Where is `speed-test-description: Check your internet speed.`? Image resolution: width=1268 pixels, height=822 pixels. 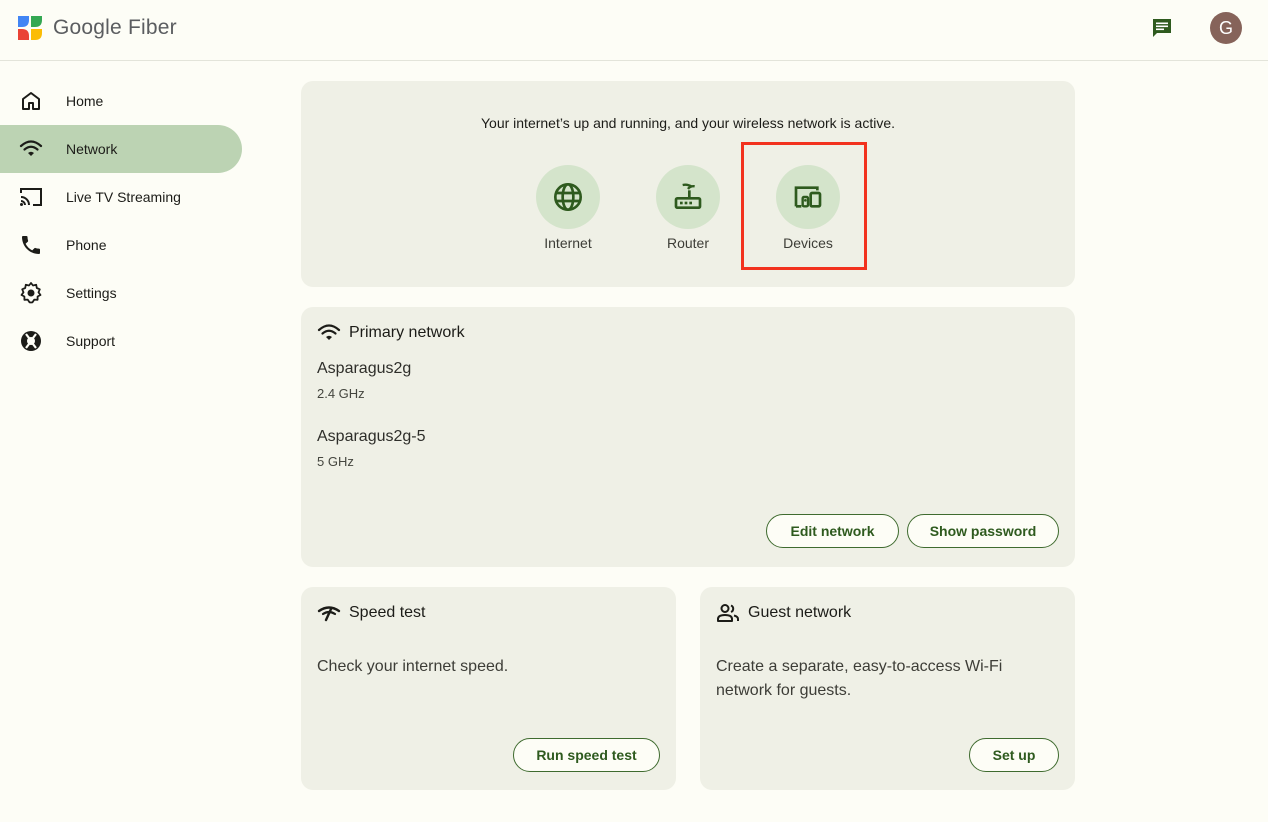
speed-test-description: Check your internet speed. is located at coordinates (413, 666).